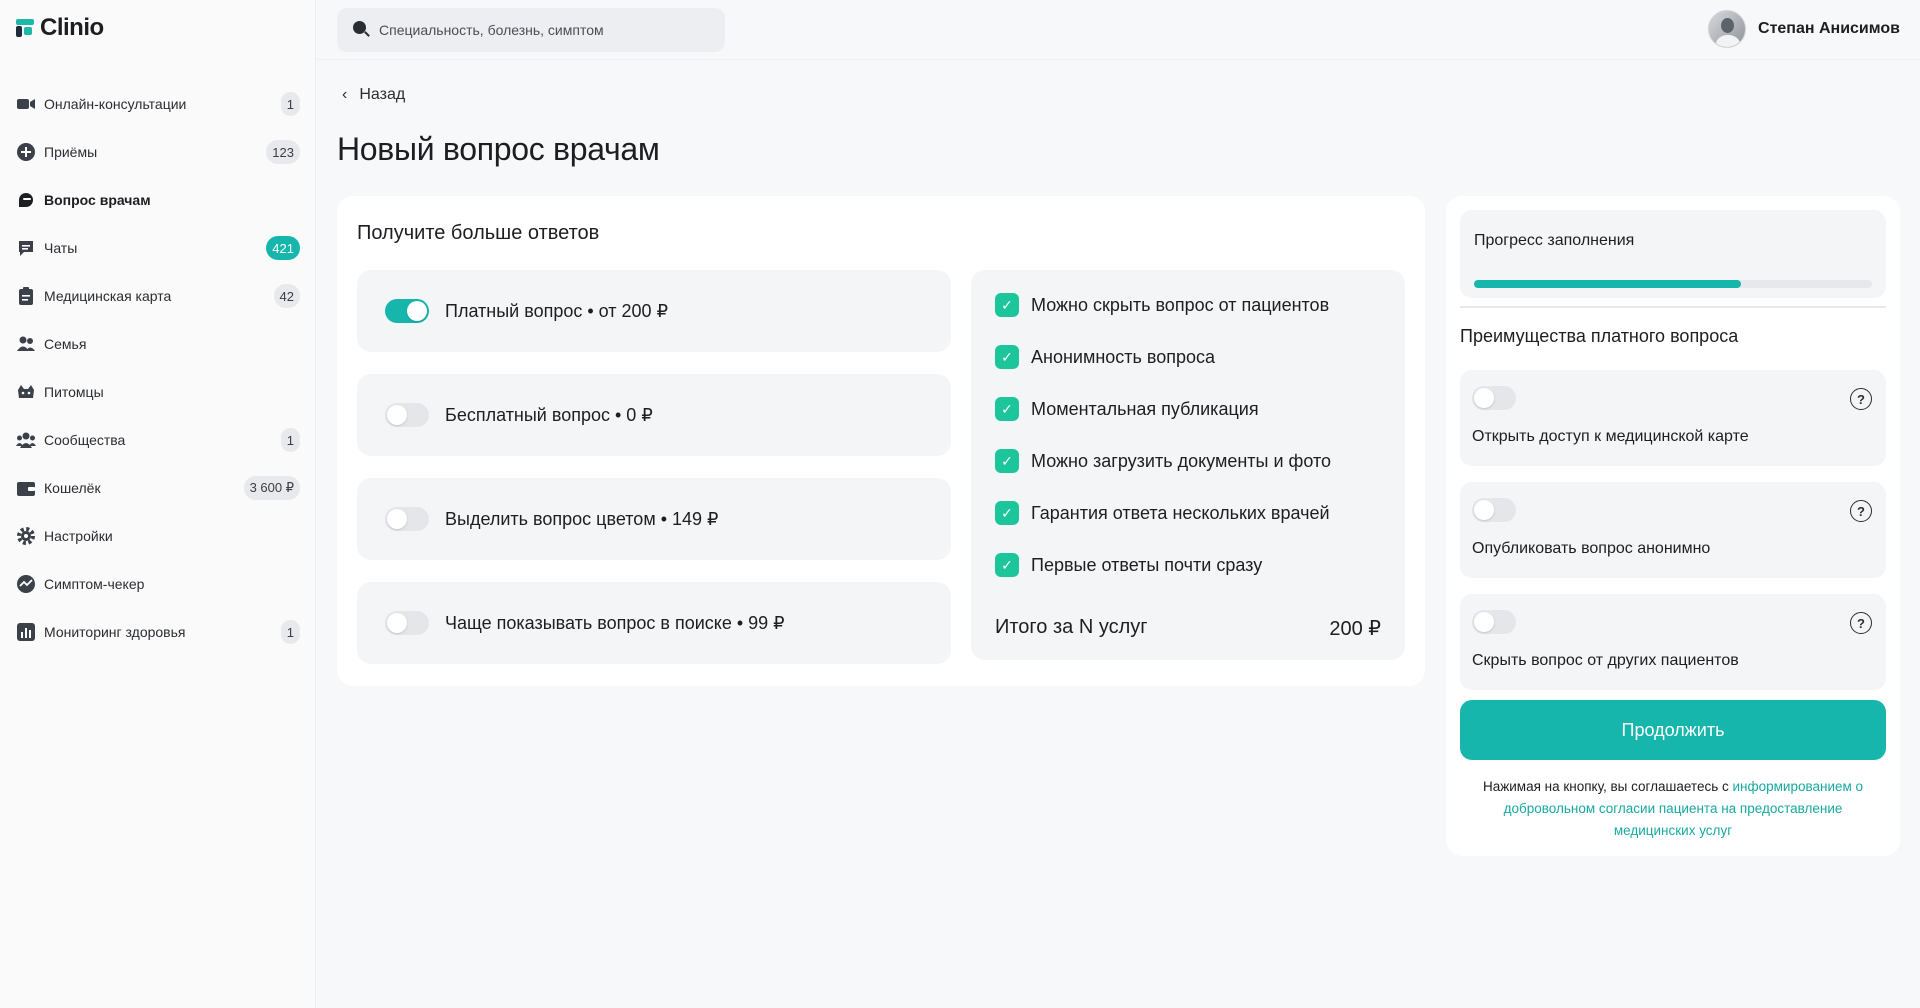  What do you see at coordinates (1607, 786) in the screenshot?
I see `consent-text: Нажимая на кнопку, вы соглашаетесь с` at bounding box center [1607, 786].